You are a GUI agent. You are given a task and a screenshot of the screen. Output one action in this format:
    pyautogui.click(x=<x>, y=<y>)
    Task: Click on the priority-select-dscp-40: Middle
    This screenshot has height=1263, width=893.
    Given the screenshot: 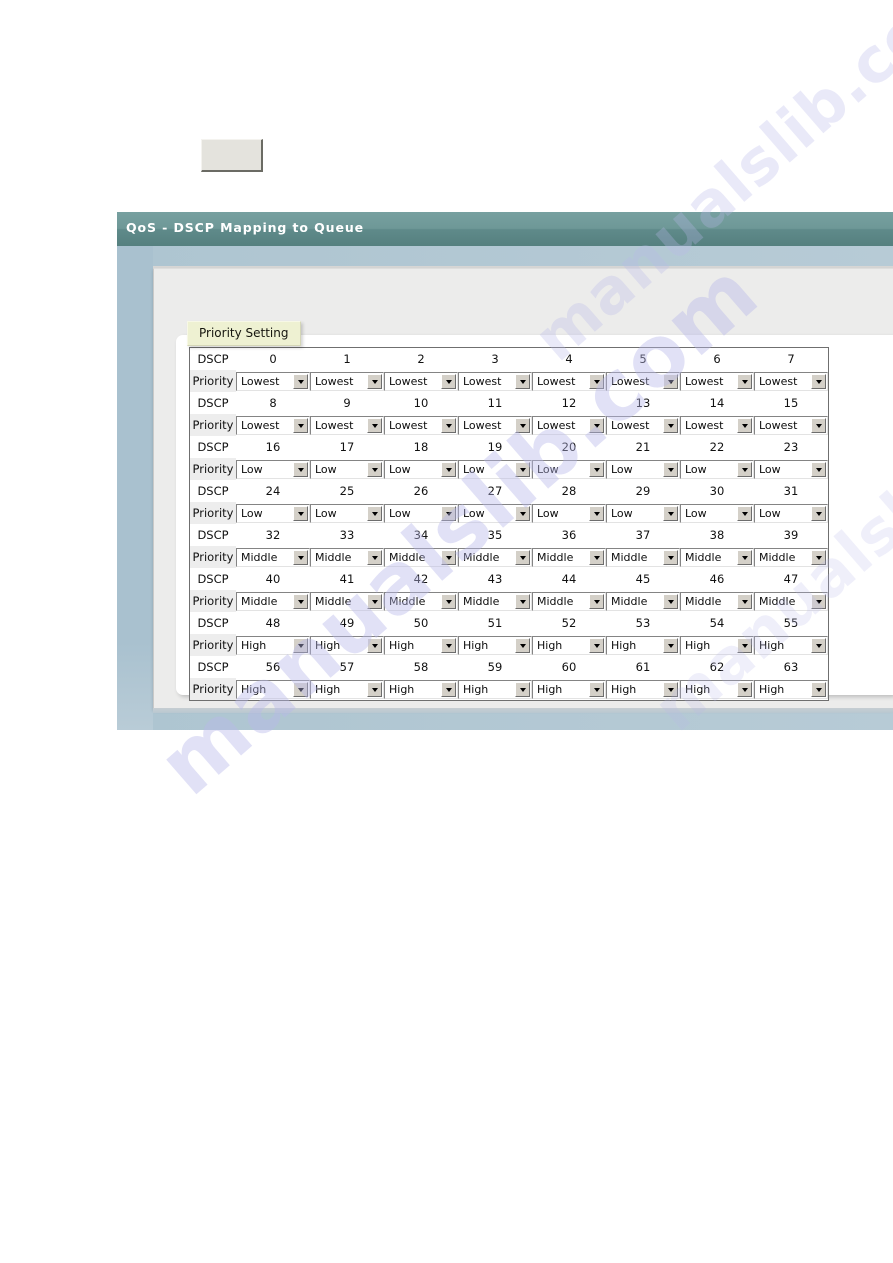 What is the action you would take?
    pyautogui.click(x=273, y=601)
    